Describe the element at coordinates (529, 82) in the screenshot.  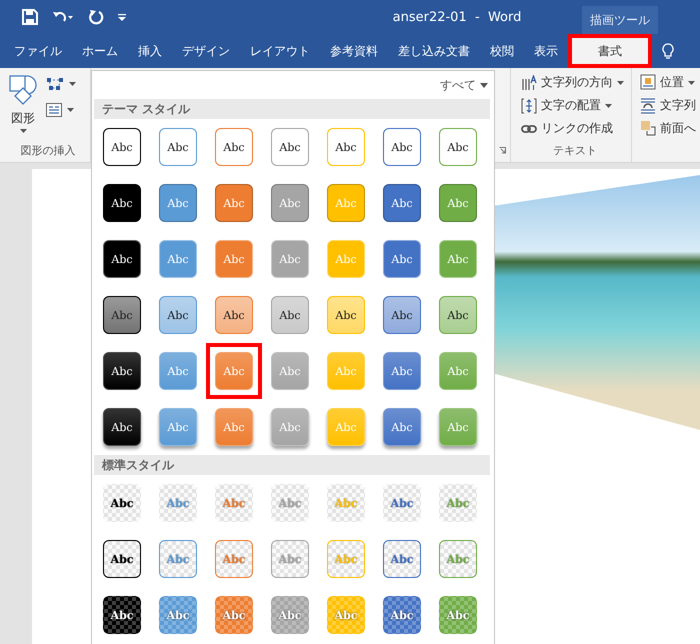
I see `text-direction-icon` at that location.